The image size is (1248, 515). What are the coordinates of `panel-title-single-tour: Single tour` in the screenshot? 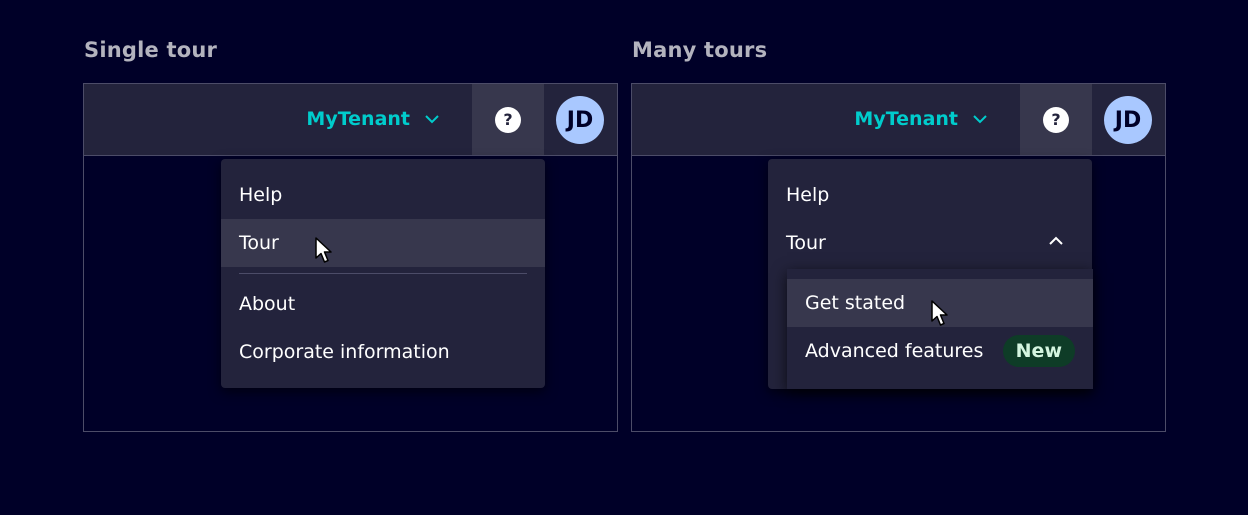 It's located at (151, 50).